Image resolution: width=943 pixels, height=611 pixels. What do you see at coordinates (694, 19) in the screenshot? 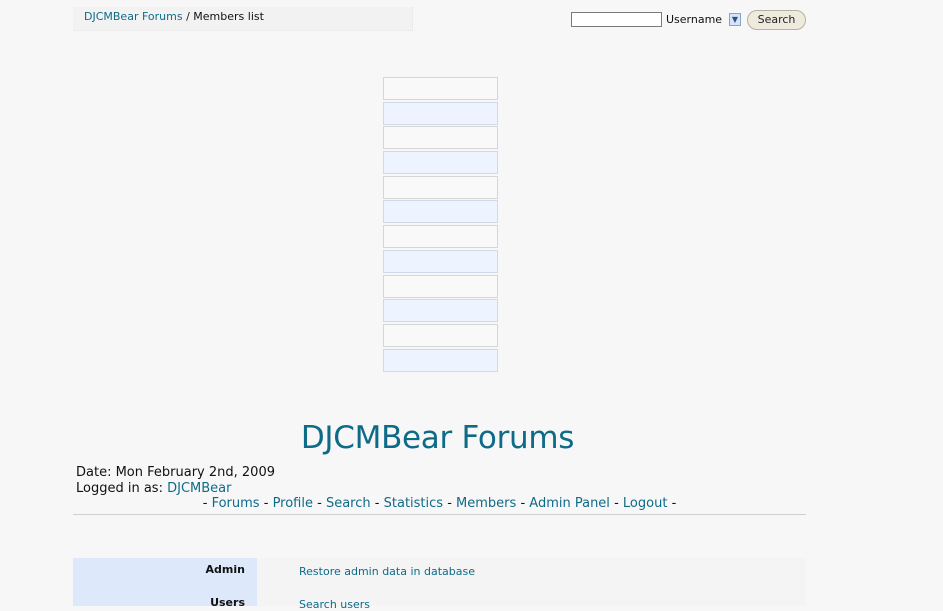
I see `search-type-value: Username` at bounding box center [694, 19].